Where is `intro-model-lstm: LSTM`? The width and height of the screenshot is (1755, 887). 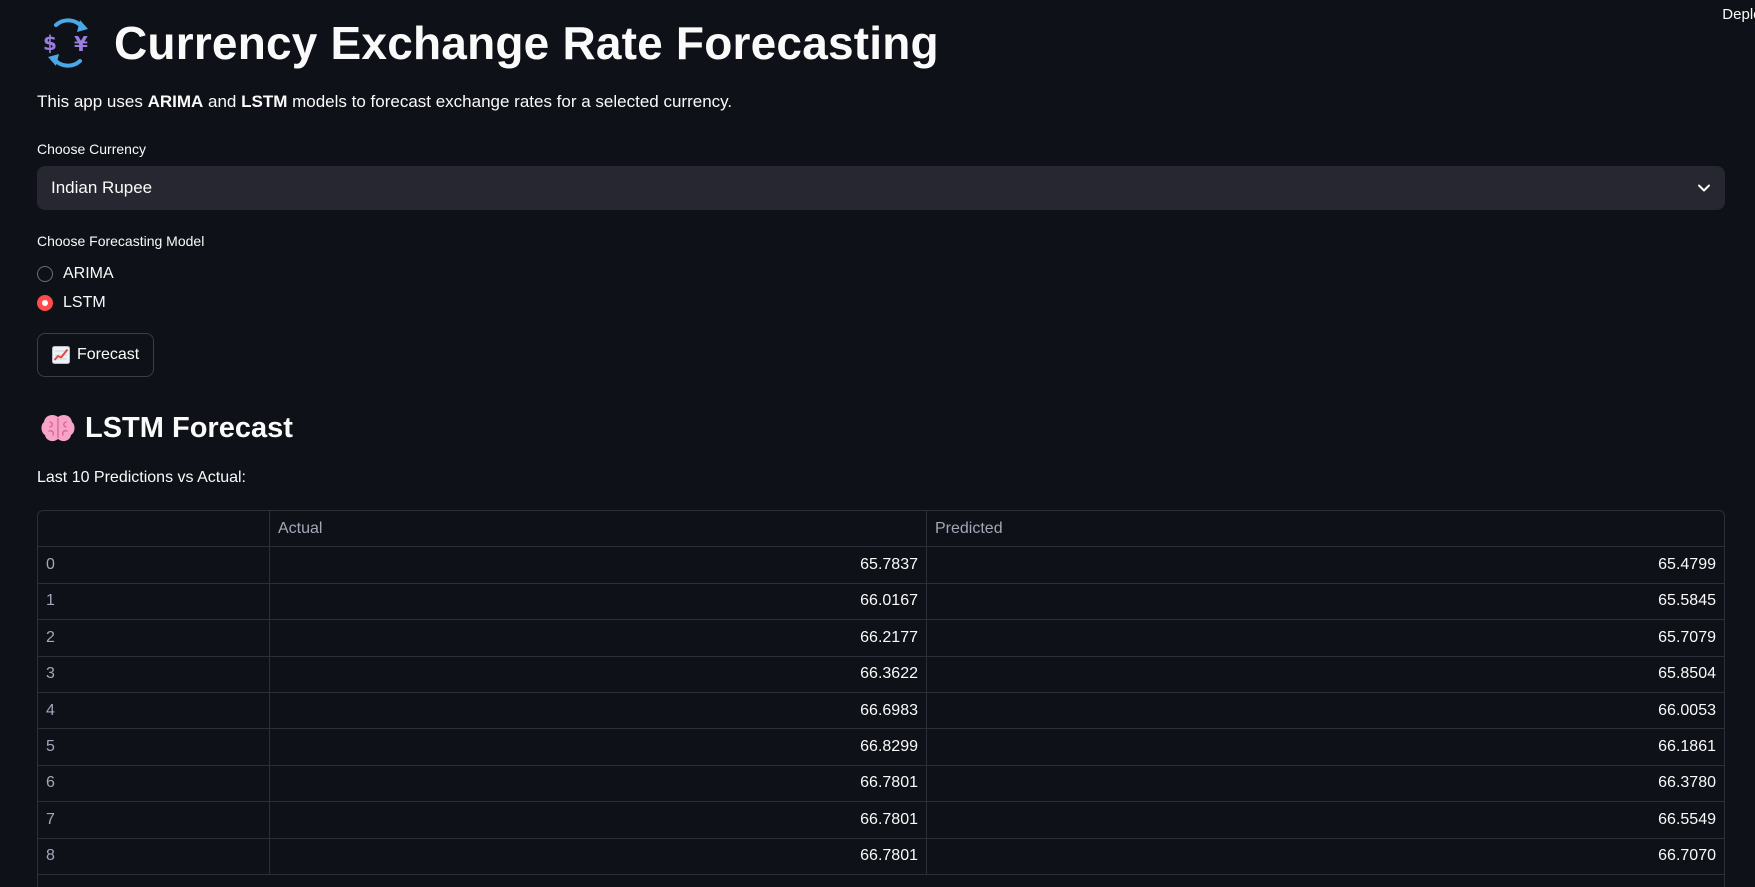 intro-model-lstm: LSTM is located at coordinates (264, 101).